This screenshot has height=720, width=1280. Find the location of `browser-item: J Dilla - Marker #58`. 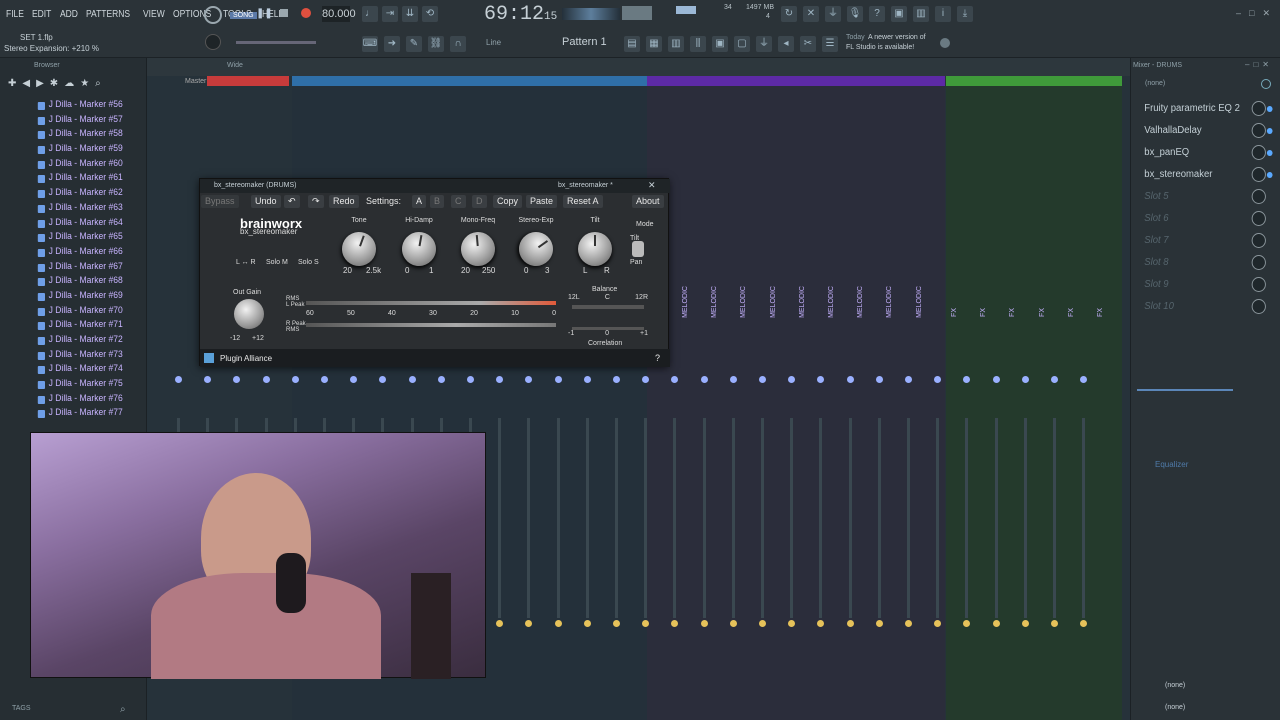

browser-item: J Dilla - Marker #58 is located at coordinates (66, 135).